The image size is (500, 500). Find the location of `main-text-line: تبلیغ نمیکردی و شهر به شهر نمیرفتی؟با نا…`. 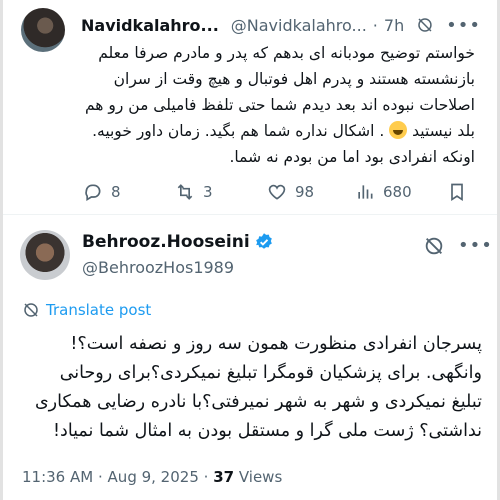

main-text-line: تبلیغ نمیکردی و شهر به شهر نمیرفتی؟با نا… is located at coordinates (258, 402).